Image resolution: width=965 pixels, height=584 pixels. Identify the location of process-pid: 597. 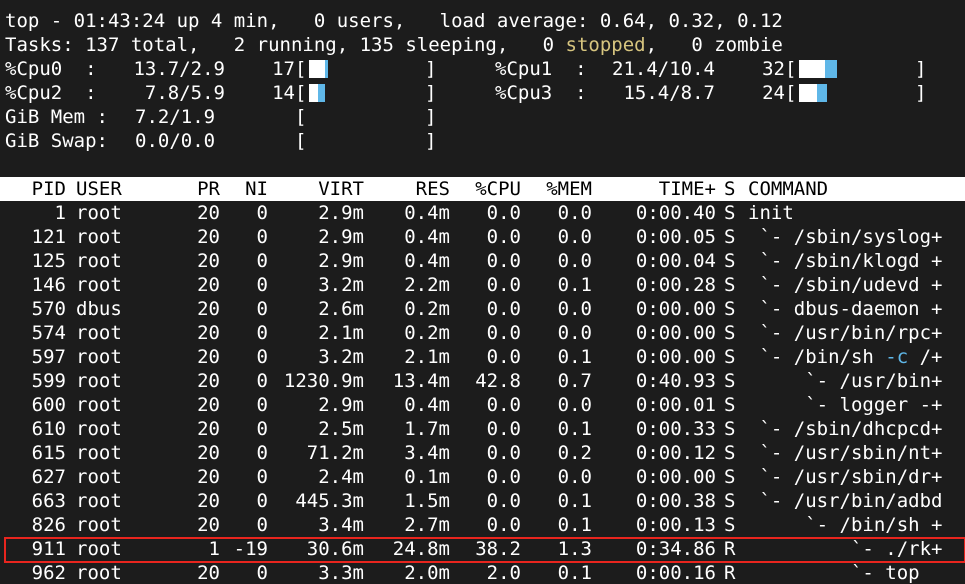
(48, 357).